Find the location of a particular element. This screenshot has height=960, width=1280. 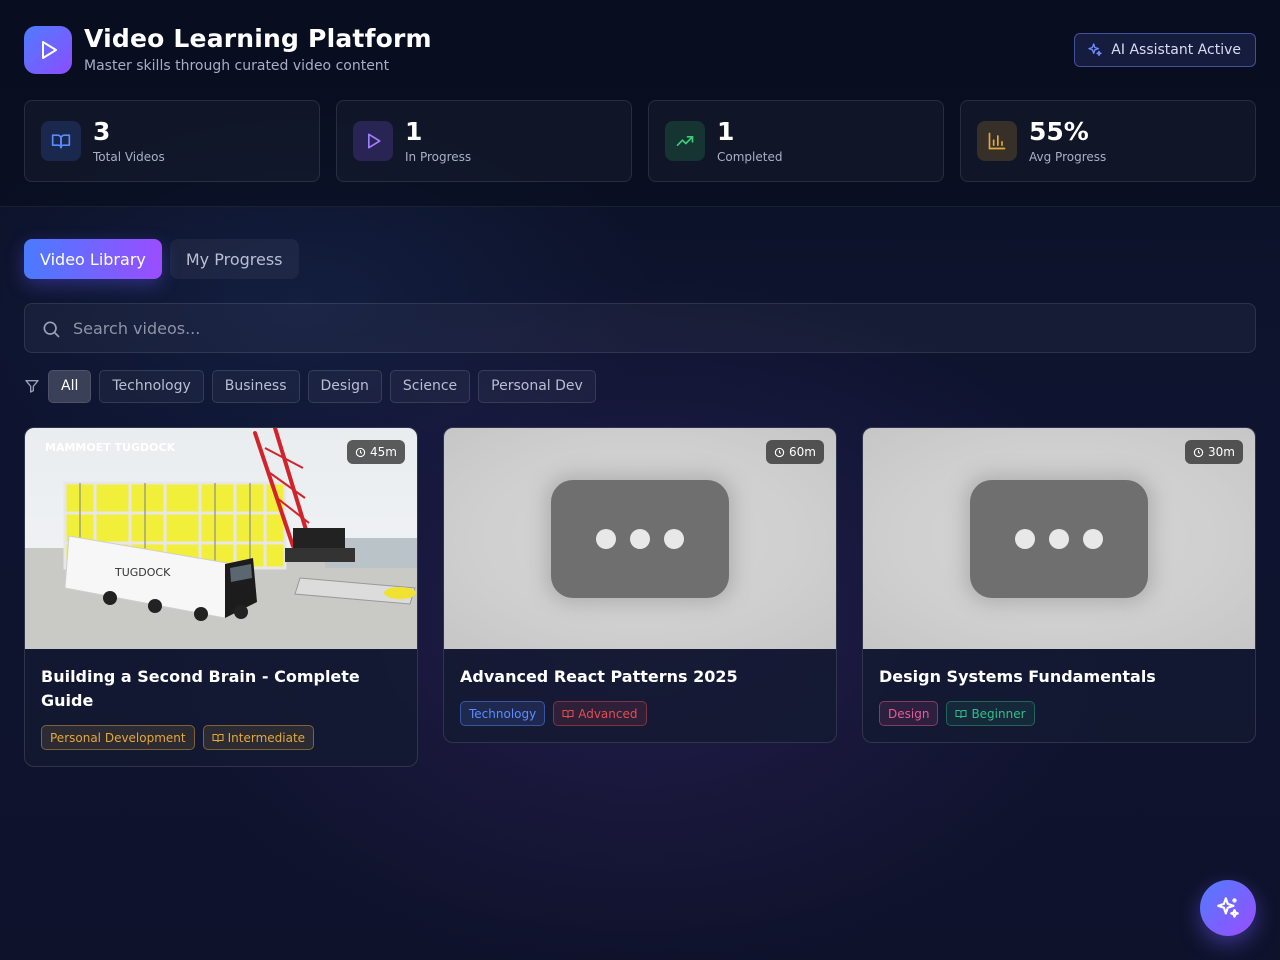

video-title: Advanced React Patterns 2025 is located at coordinates (640, 677).